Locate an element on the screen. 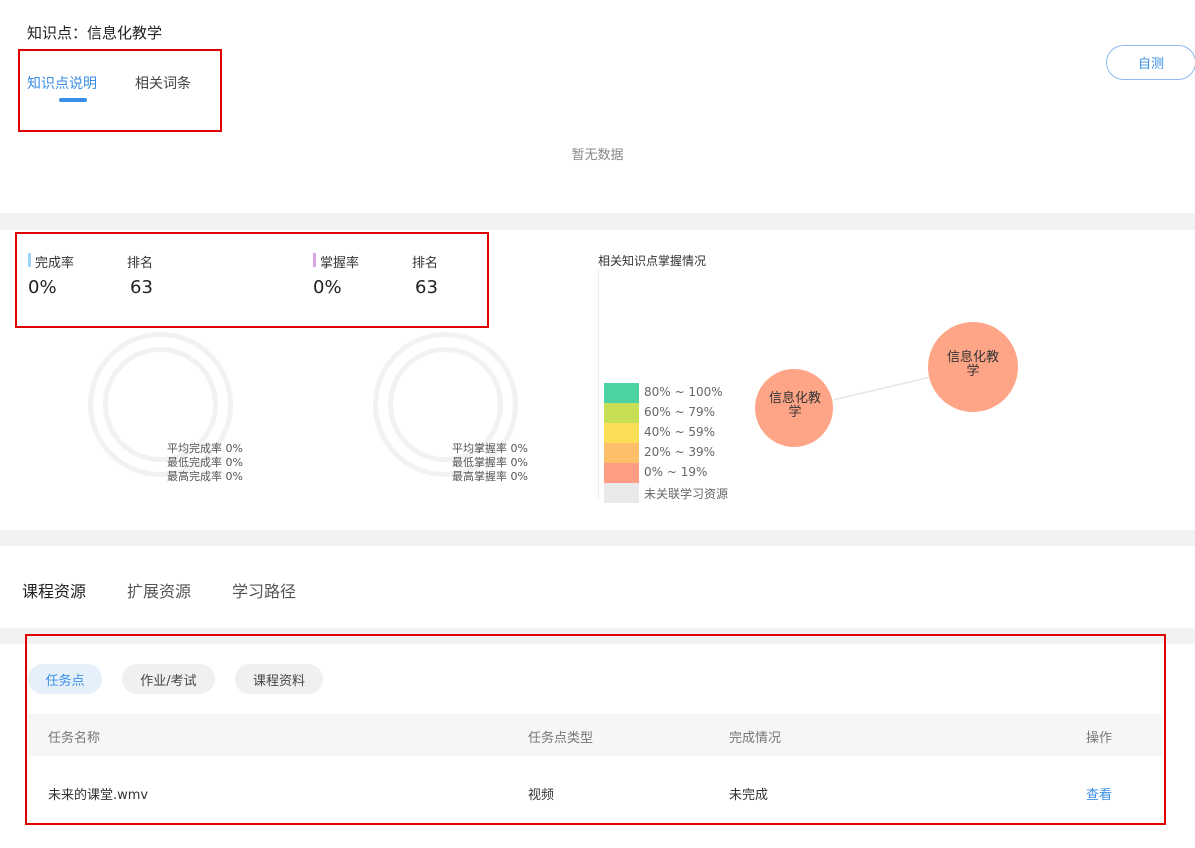 Image resolution: width=1195 pixels, height=848 pixels. mastery-summary: 平均掌握率 0% 最低掌握率 0% 最高掌握率 0% is located at coordinates (490, 463).